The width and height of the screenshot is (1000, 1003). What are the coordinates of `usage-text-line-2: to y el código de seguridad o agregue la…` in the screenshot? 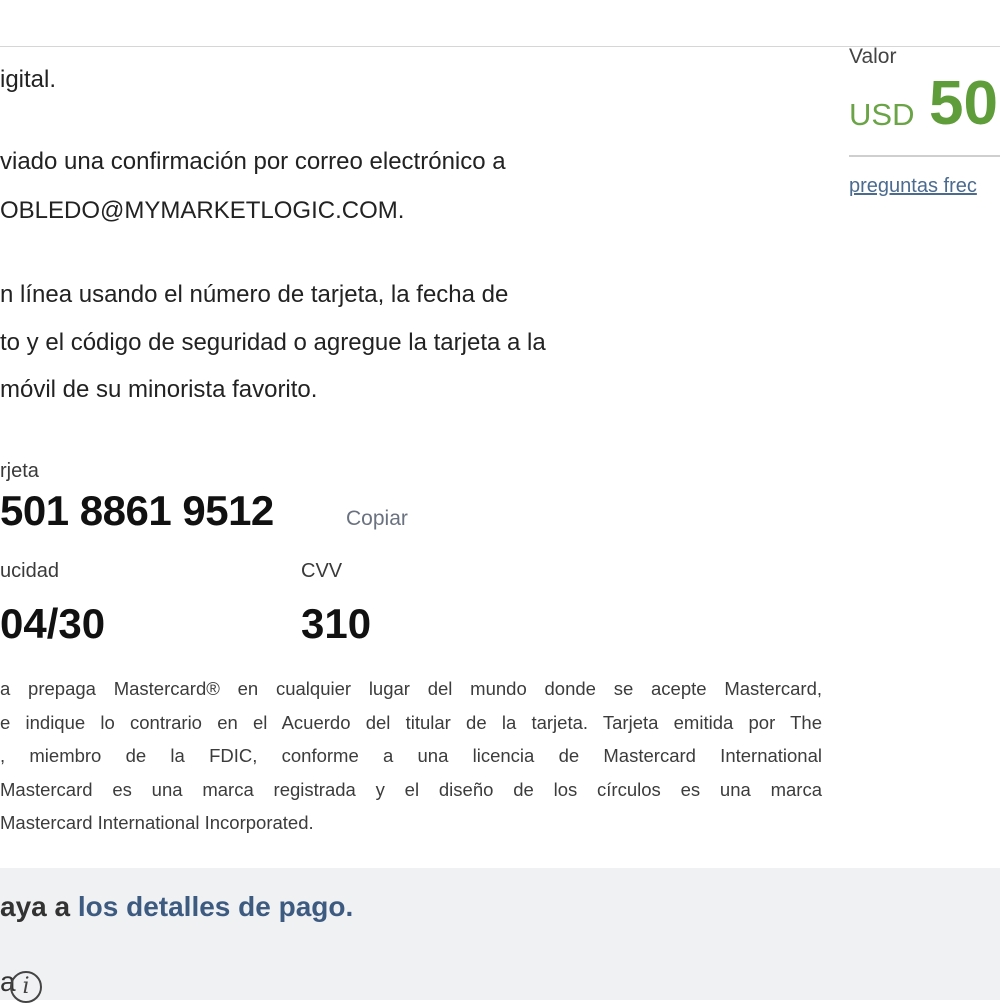 It's located at (273, 342).